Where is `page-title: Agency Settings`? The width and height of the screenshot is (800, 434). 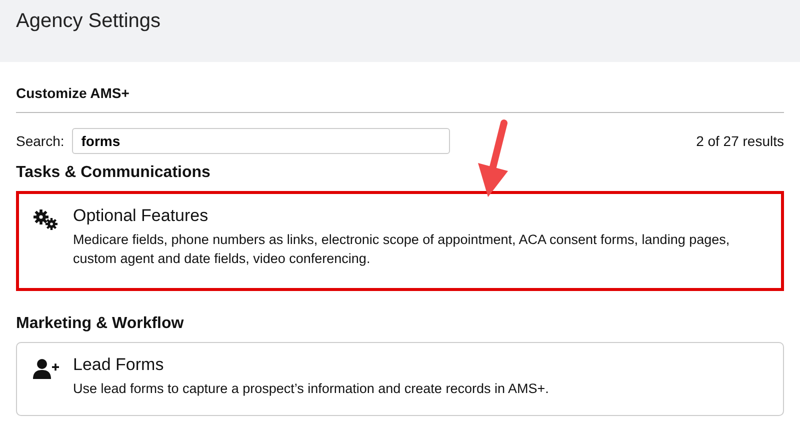 page-title: Agency Settings is located at coordinates (88, 21).